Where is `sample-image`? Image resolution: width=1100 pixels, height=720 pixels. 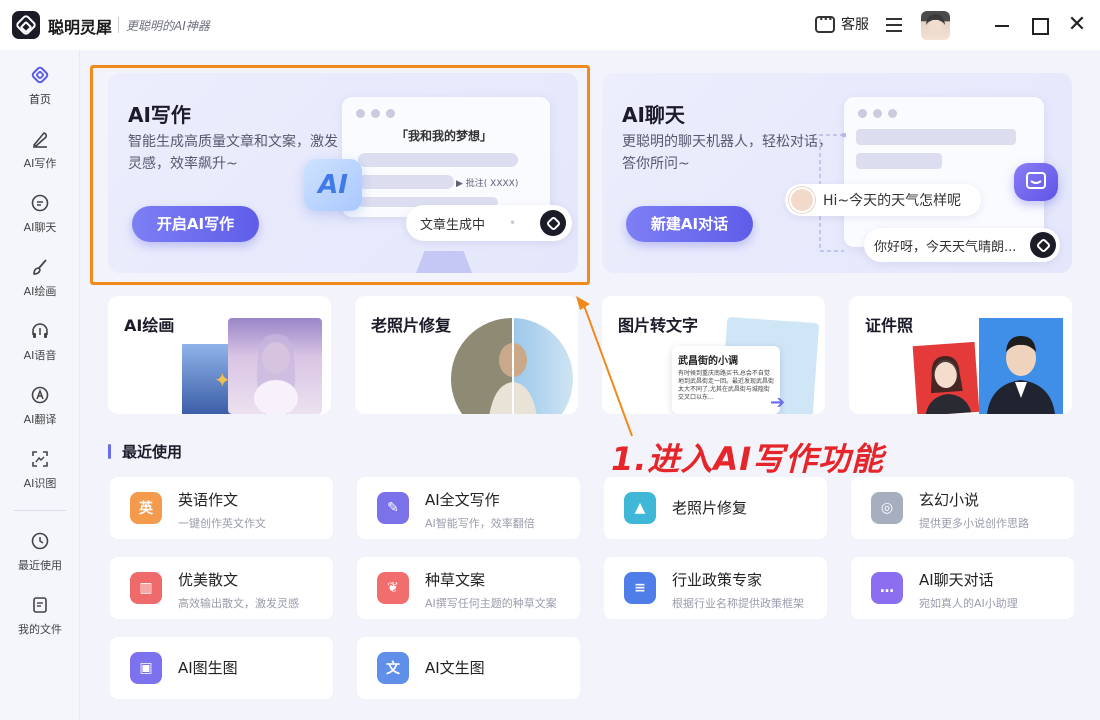 sample-image is located at coordinates (275, 366).